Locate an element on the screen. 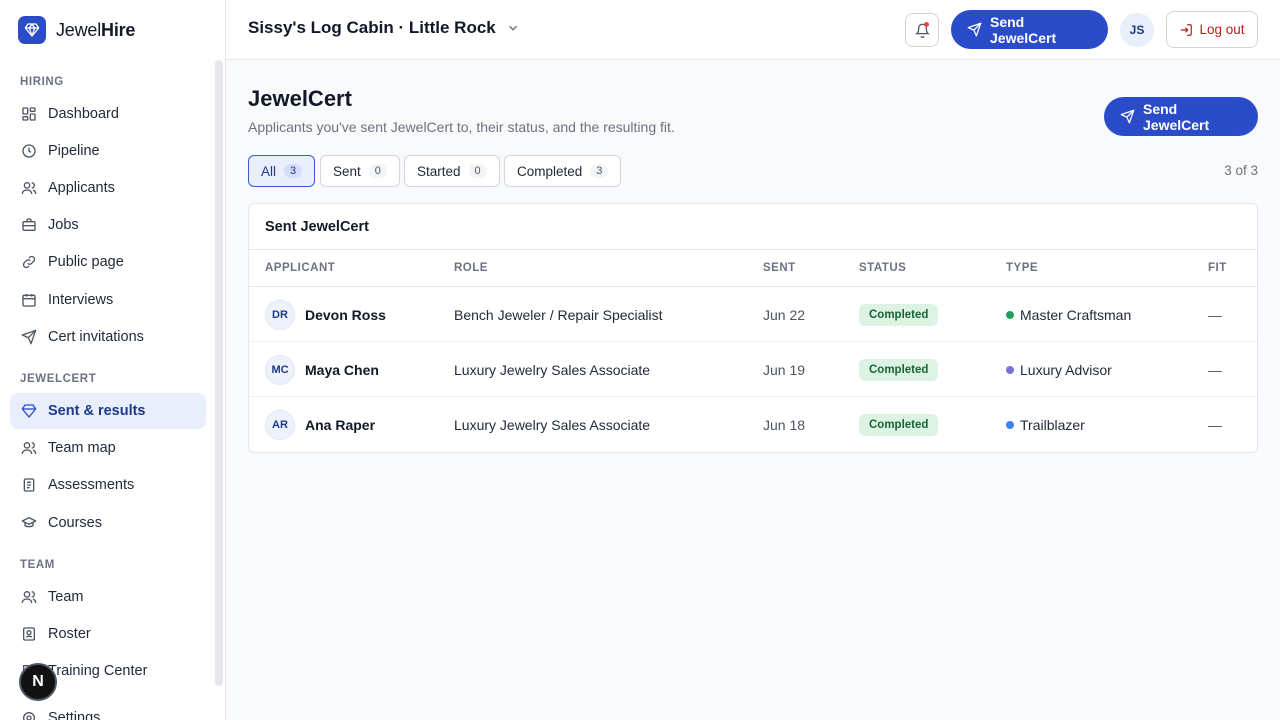 This screenshot has height=720, width=1280. calendar-icon is located at coordinates (29, 300).